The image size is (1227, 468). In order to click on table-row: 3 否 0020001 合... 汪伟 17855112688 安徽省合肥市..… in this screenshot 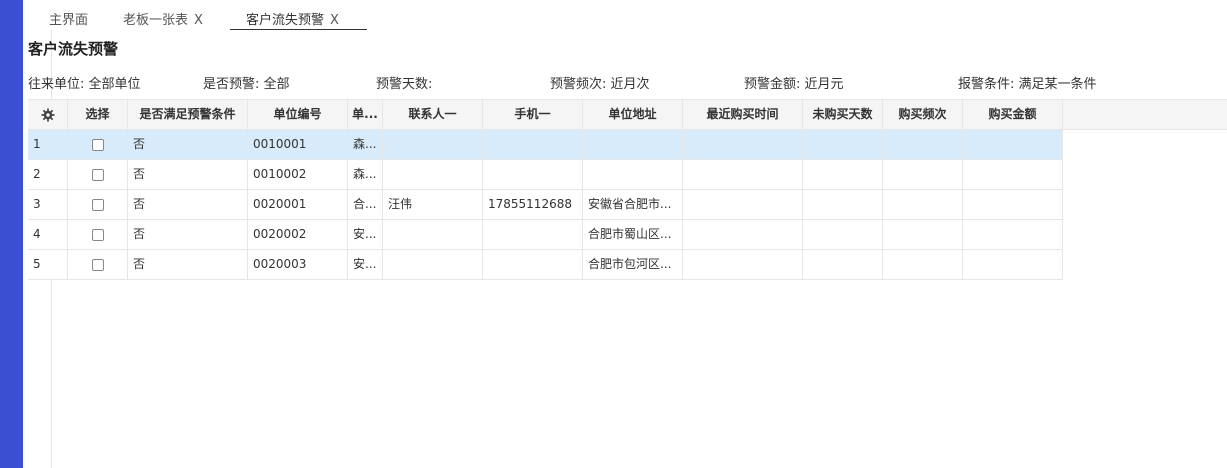, I will do `click(545, 205)`.